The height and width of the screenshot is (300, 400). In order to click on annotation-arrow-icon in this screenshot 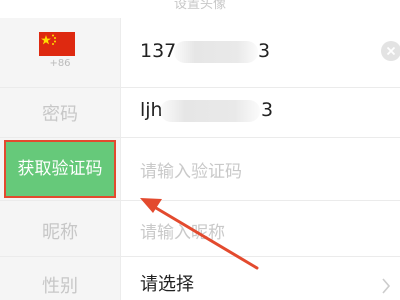, I will do `click(199, 234)`.